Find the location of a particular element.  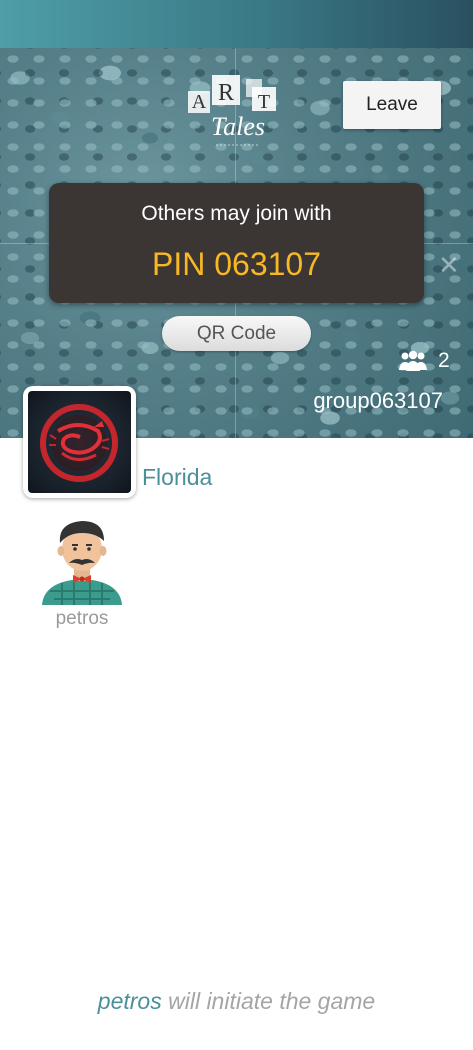

logo-letter-t: T is located at coordinates (264, 102).